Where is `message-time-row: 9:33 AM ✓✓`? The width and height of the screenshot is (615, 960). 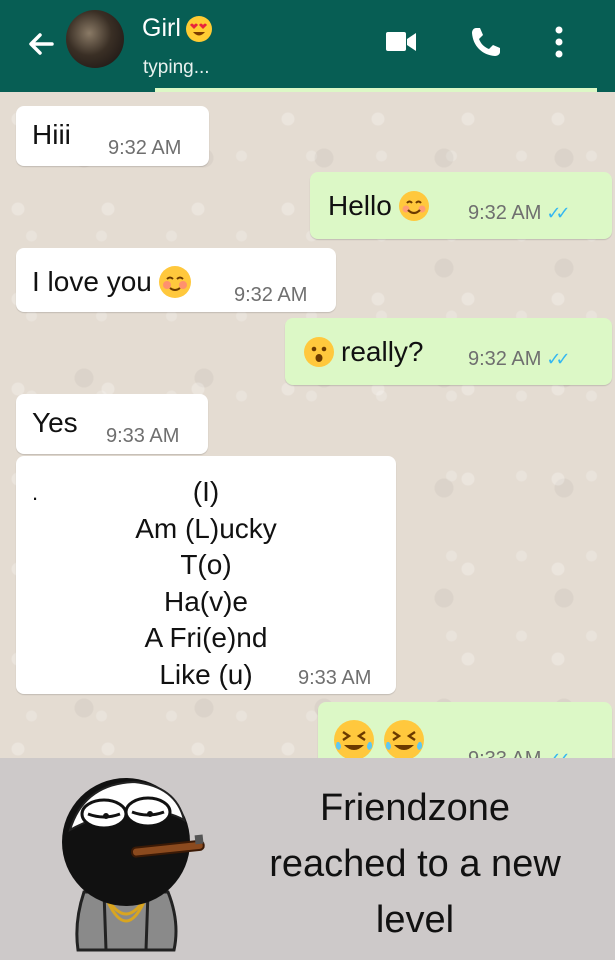 message-time-row: 9:33 AM ✓✓ is located at coordinates (519, 753).